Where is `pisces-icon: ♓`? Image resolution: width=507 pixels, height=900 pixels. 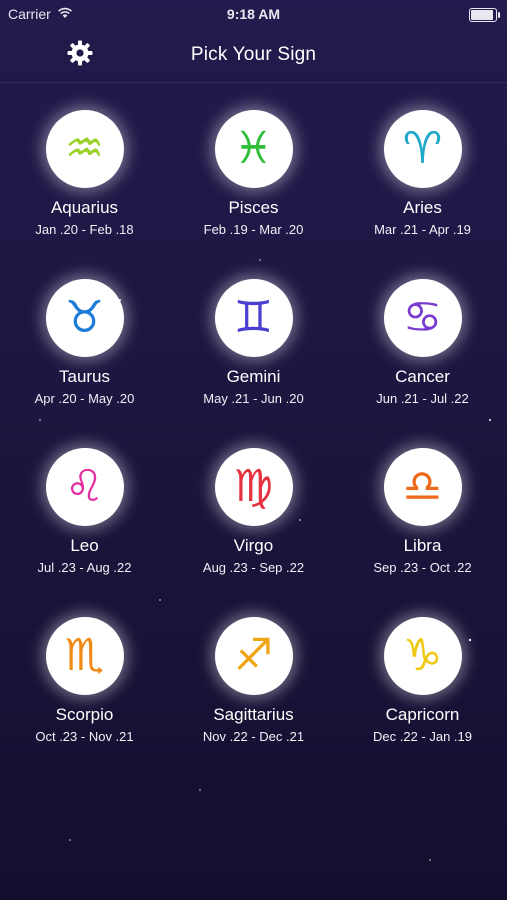 pisces-icon: ♓ is located at coordinates (253, 148).